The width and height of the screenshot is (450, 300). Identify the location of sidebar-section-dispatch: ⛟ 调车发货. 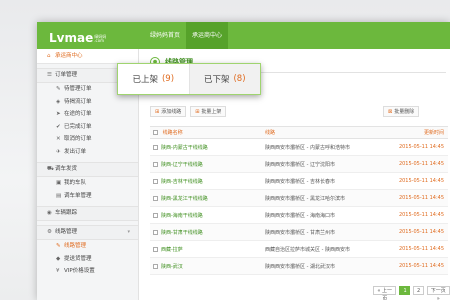
(87, 169).